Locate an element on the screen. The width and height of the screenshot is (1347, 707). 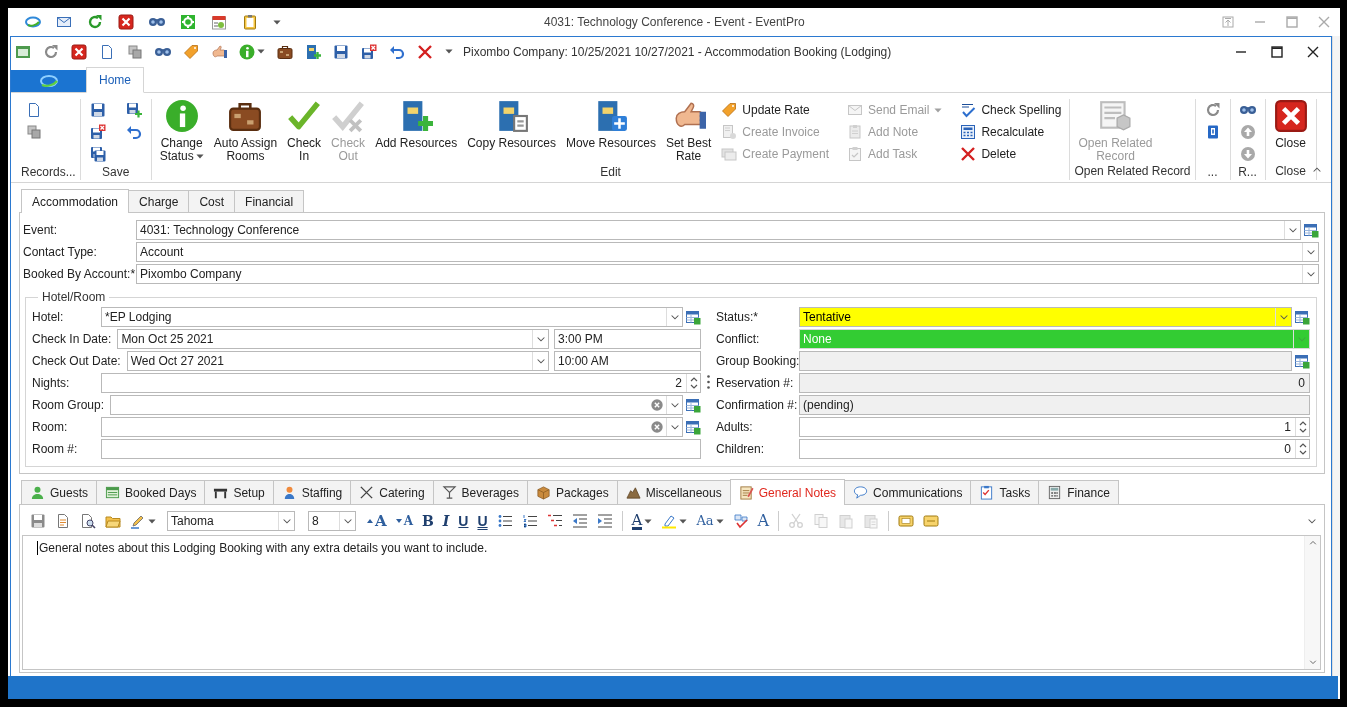
font-grow-button: A is located at coordinates (377, 521).